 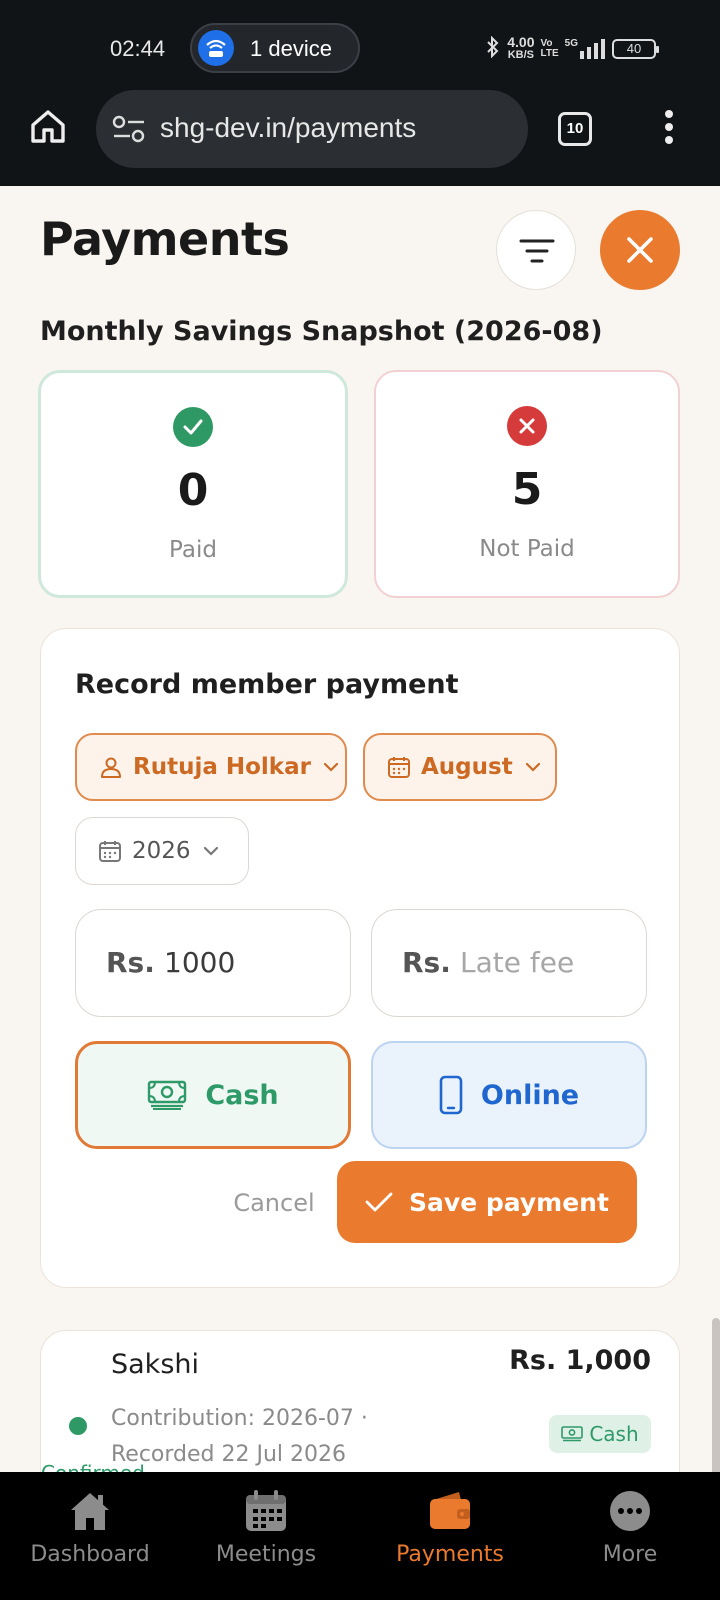 I want to click on nav-dashboard: Dashboard, so click(x=90, y=1536).